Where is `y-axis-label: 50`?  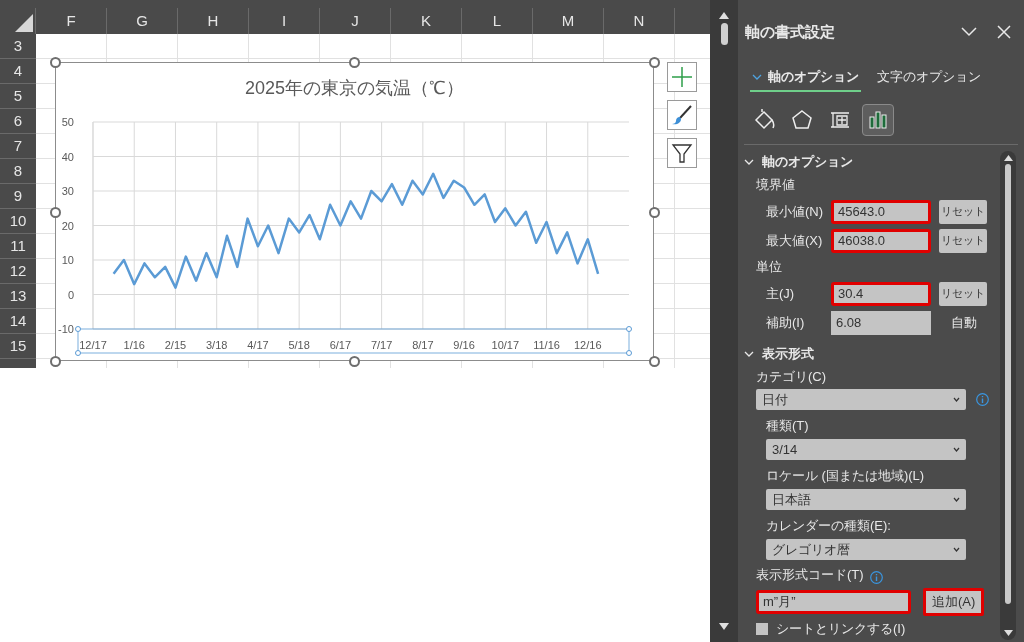 y-axis-label: 50 is located at coordinates (67, 122).